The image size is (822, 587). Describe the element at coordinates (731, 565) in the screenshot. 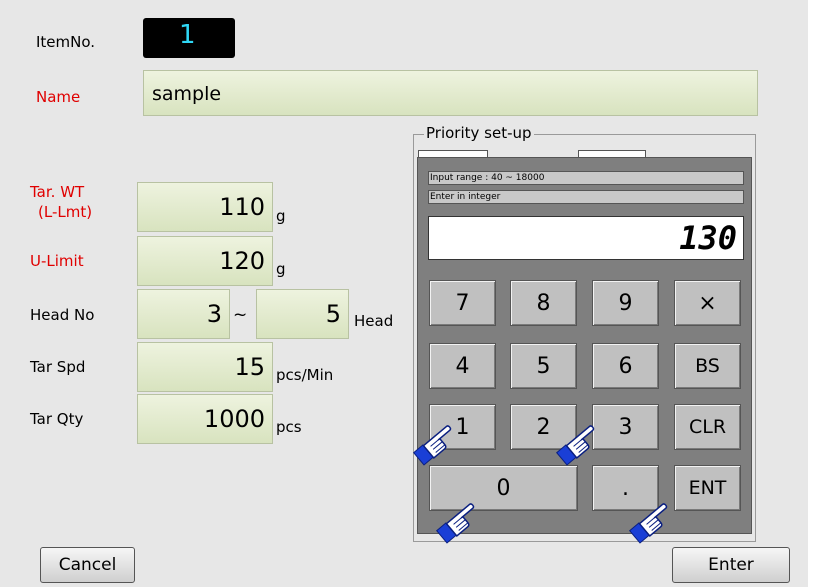

I see `enter-button: Enter` at that location.